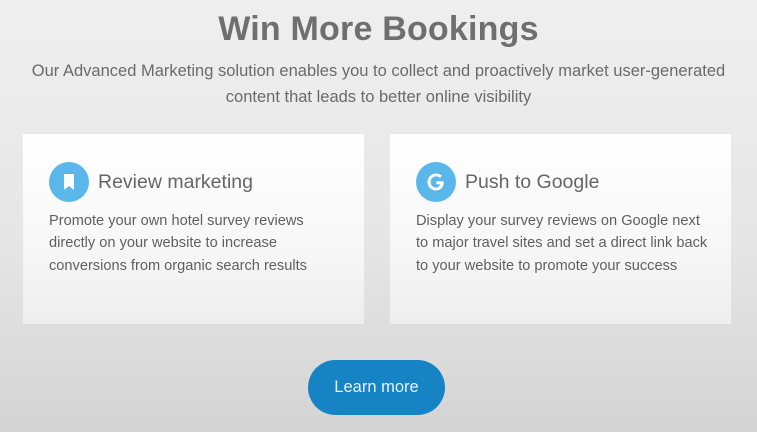 This screenshot has width=757, height=432. I want to click on page-title: Win More Bookings, so click(378, 29).